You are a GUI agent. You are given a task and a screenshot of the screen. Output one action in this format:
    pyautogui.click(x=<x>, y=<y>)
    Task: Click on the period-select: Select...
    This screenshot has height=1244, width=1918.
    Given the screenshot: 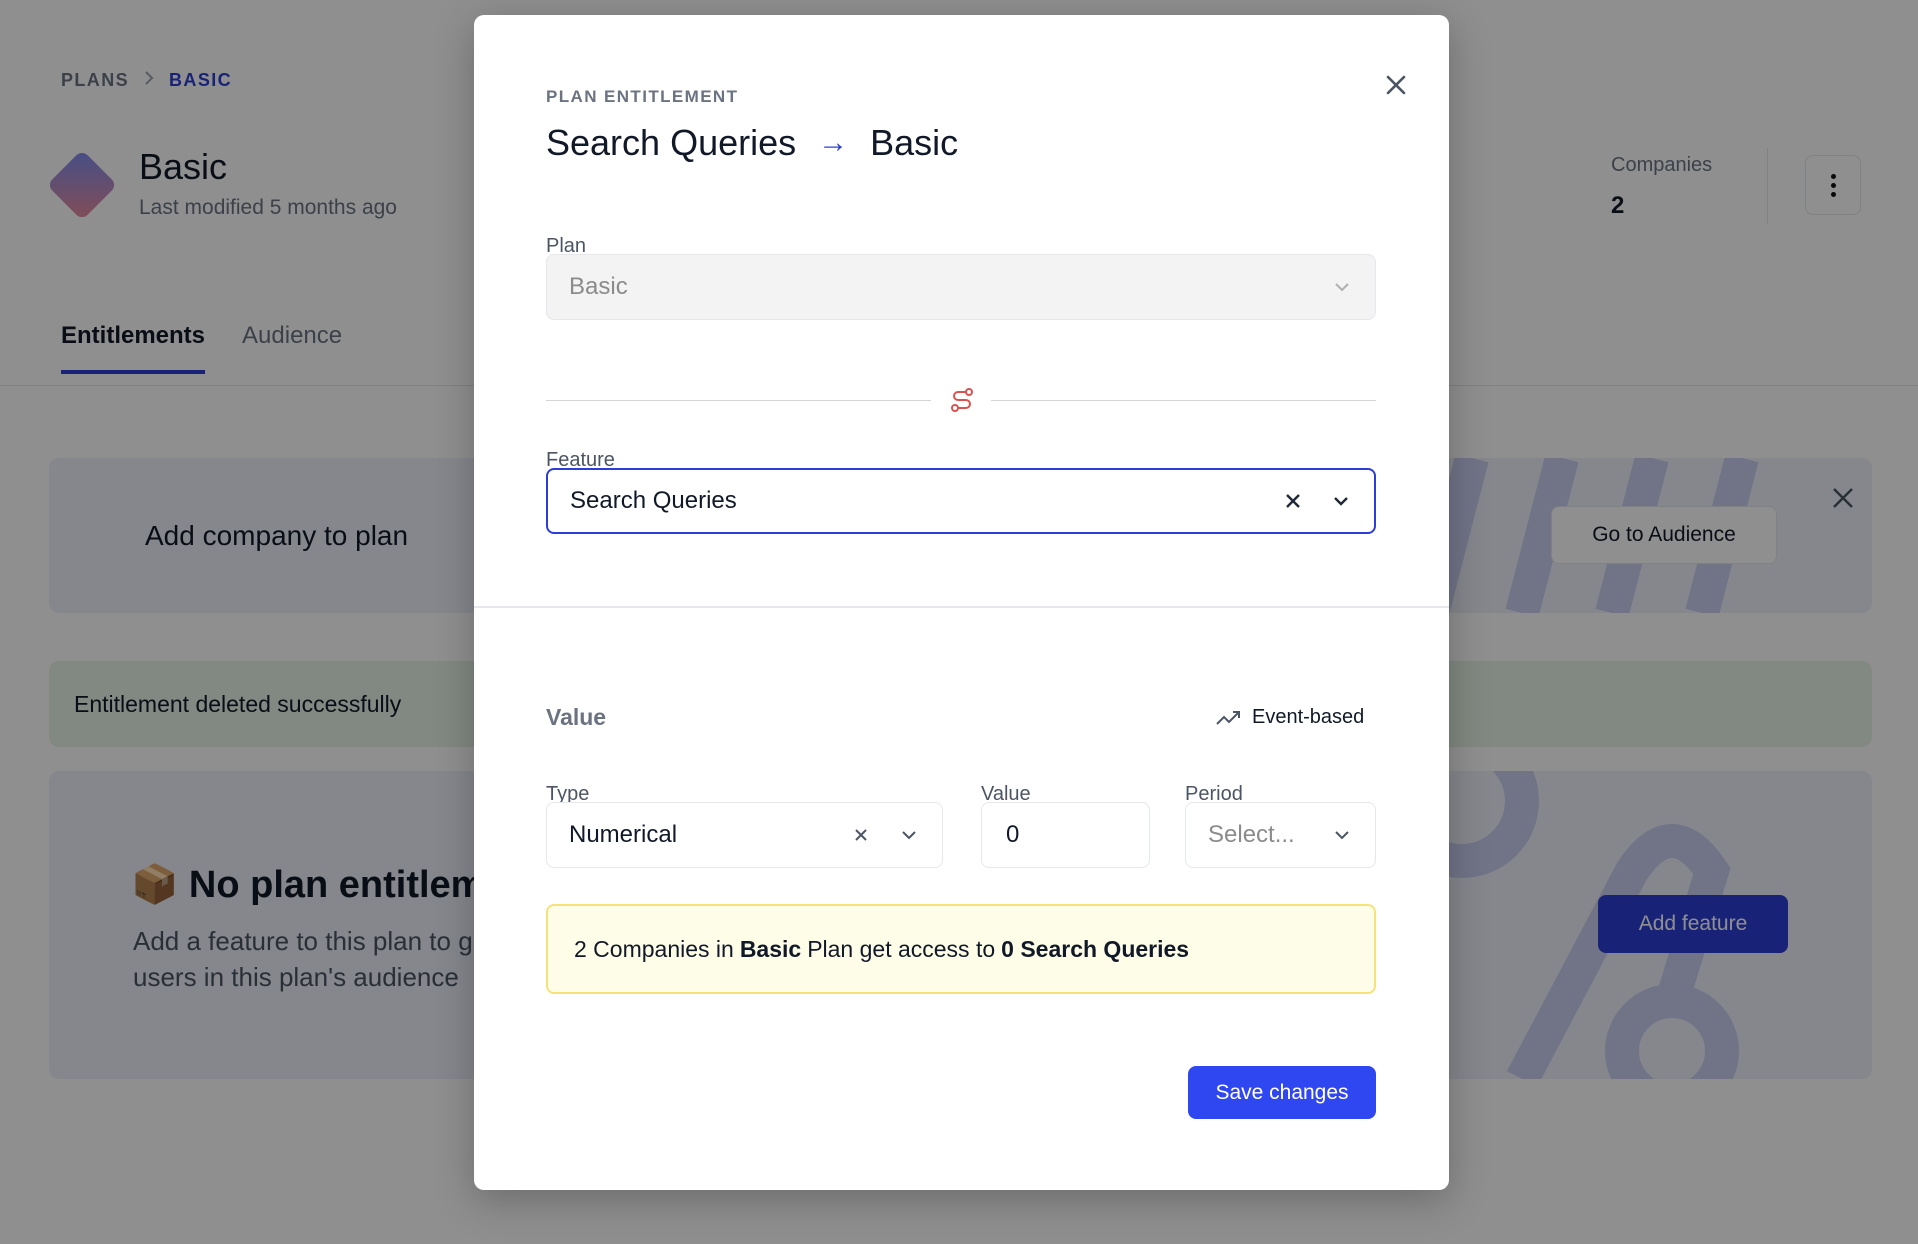 What is the action you would take?
    pyautogui.click(x=1280, y=835)
    